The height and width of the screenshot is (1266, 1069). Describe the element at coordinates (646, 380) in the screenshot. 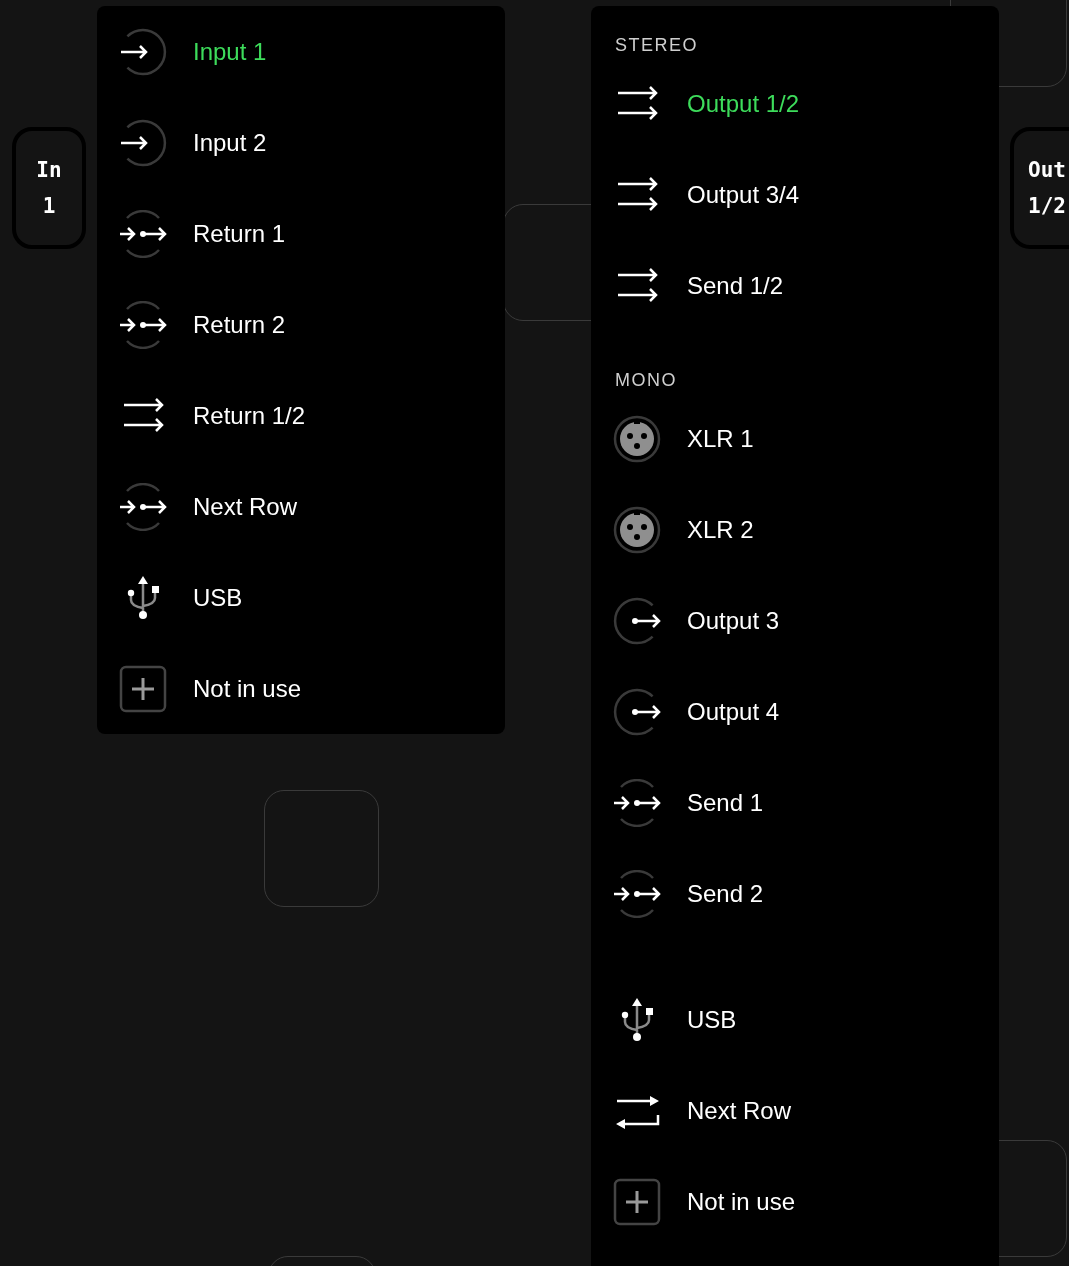

I see `section-header: MONO` at that location.